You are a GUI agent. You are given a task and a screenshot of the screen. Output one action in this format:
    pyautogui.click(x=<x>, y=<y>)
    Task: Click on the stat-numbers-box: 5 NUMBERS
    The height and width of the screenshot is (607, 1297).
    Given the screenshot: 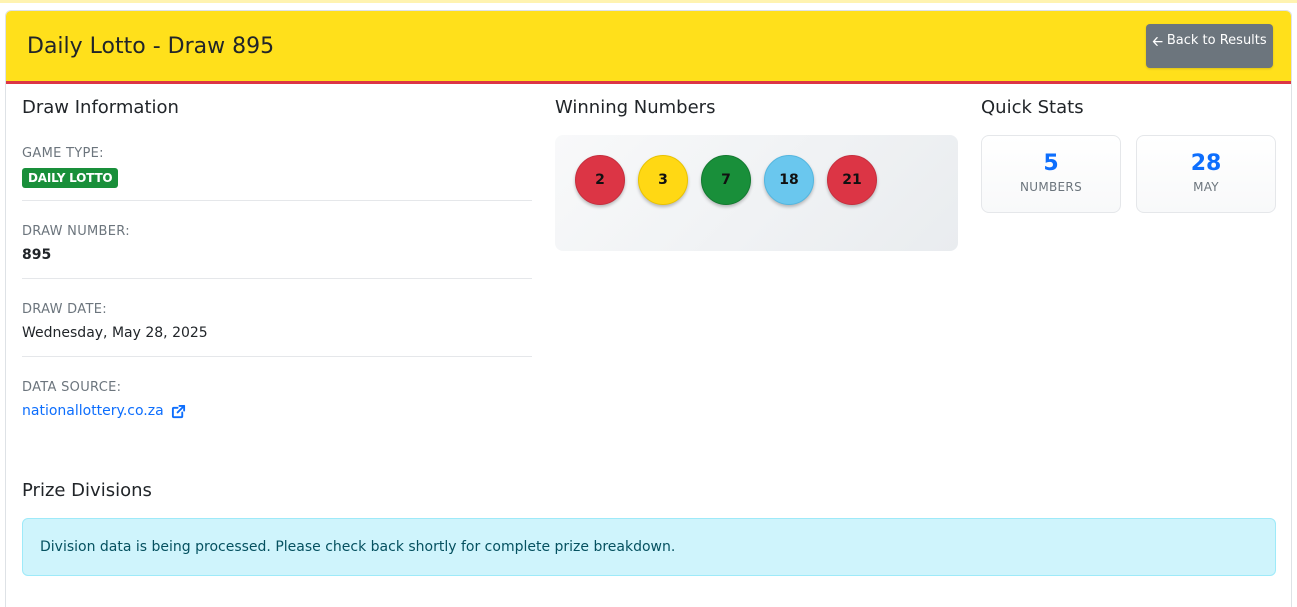 What is the action you would take?
    pyautogui.click(x=1051, y=174)
    